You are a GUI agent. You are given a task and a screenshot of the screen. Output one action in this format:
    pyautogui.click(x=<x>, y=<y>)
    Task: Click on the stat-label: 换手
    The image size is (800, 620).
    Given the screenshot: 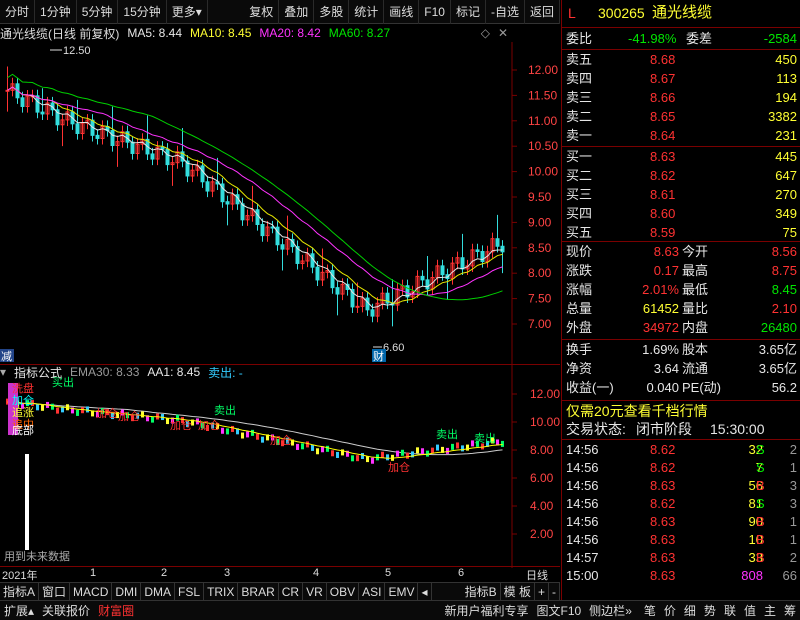 What is the action you would take?
    pyautogui.click(x=579, y=349)
    